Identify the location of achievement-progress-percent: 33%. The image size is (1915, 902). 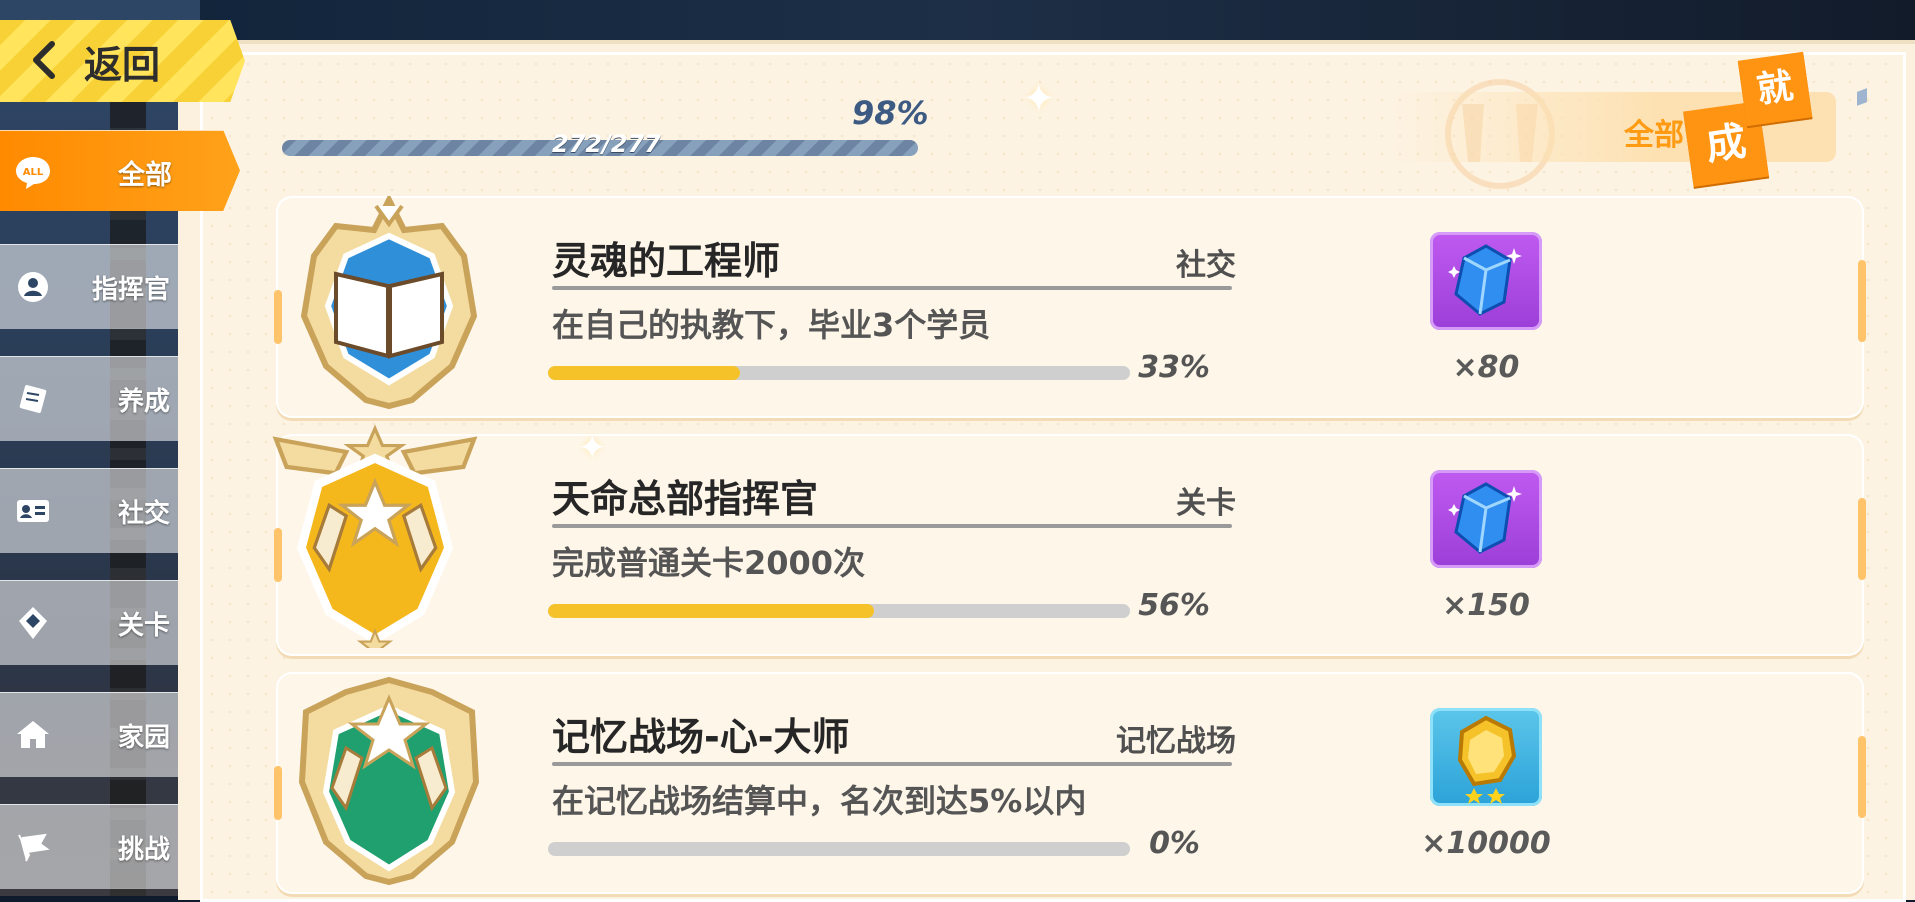
(1174, 367).